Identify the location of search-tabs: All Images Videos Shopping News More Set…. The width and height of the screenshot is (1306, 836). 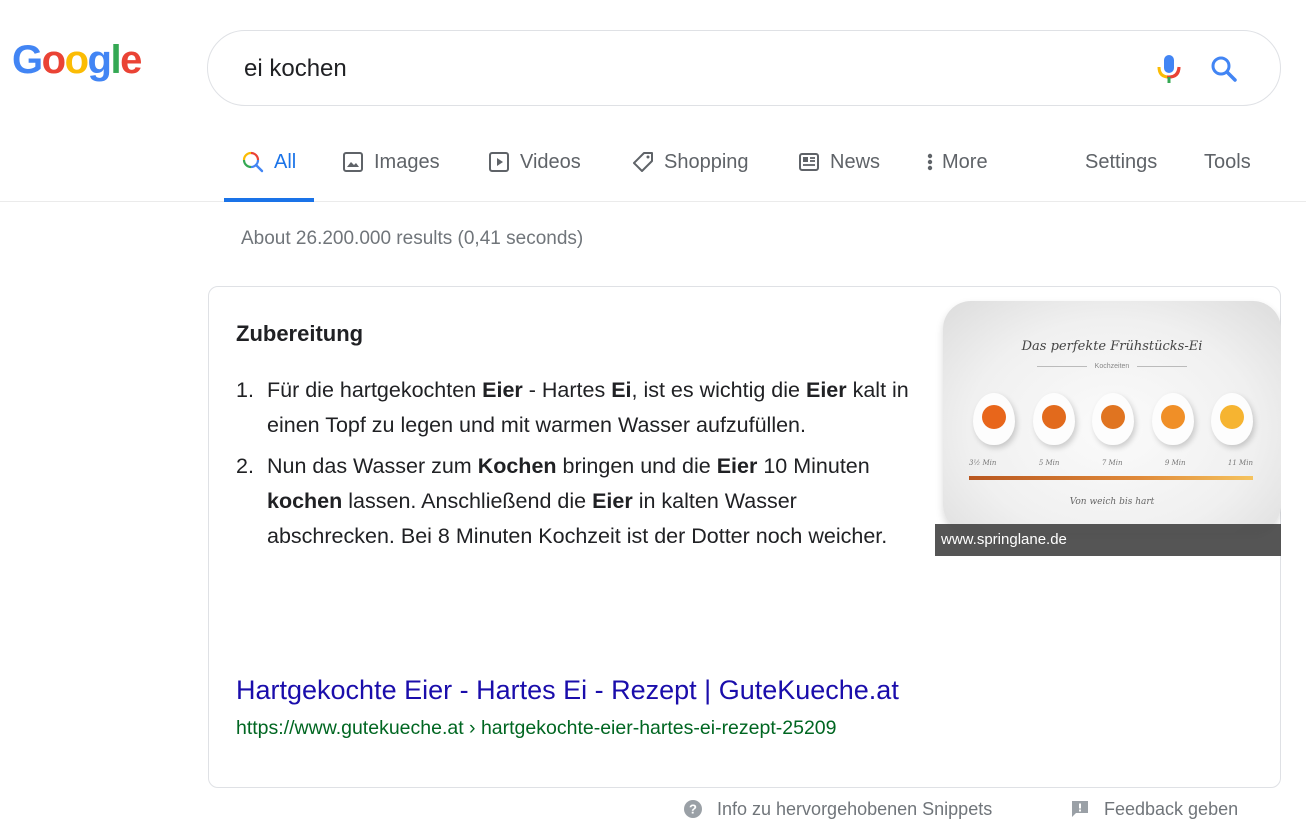
(653, 162).